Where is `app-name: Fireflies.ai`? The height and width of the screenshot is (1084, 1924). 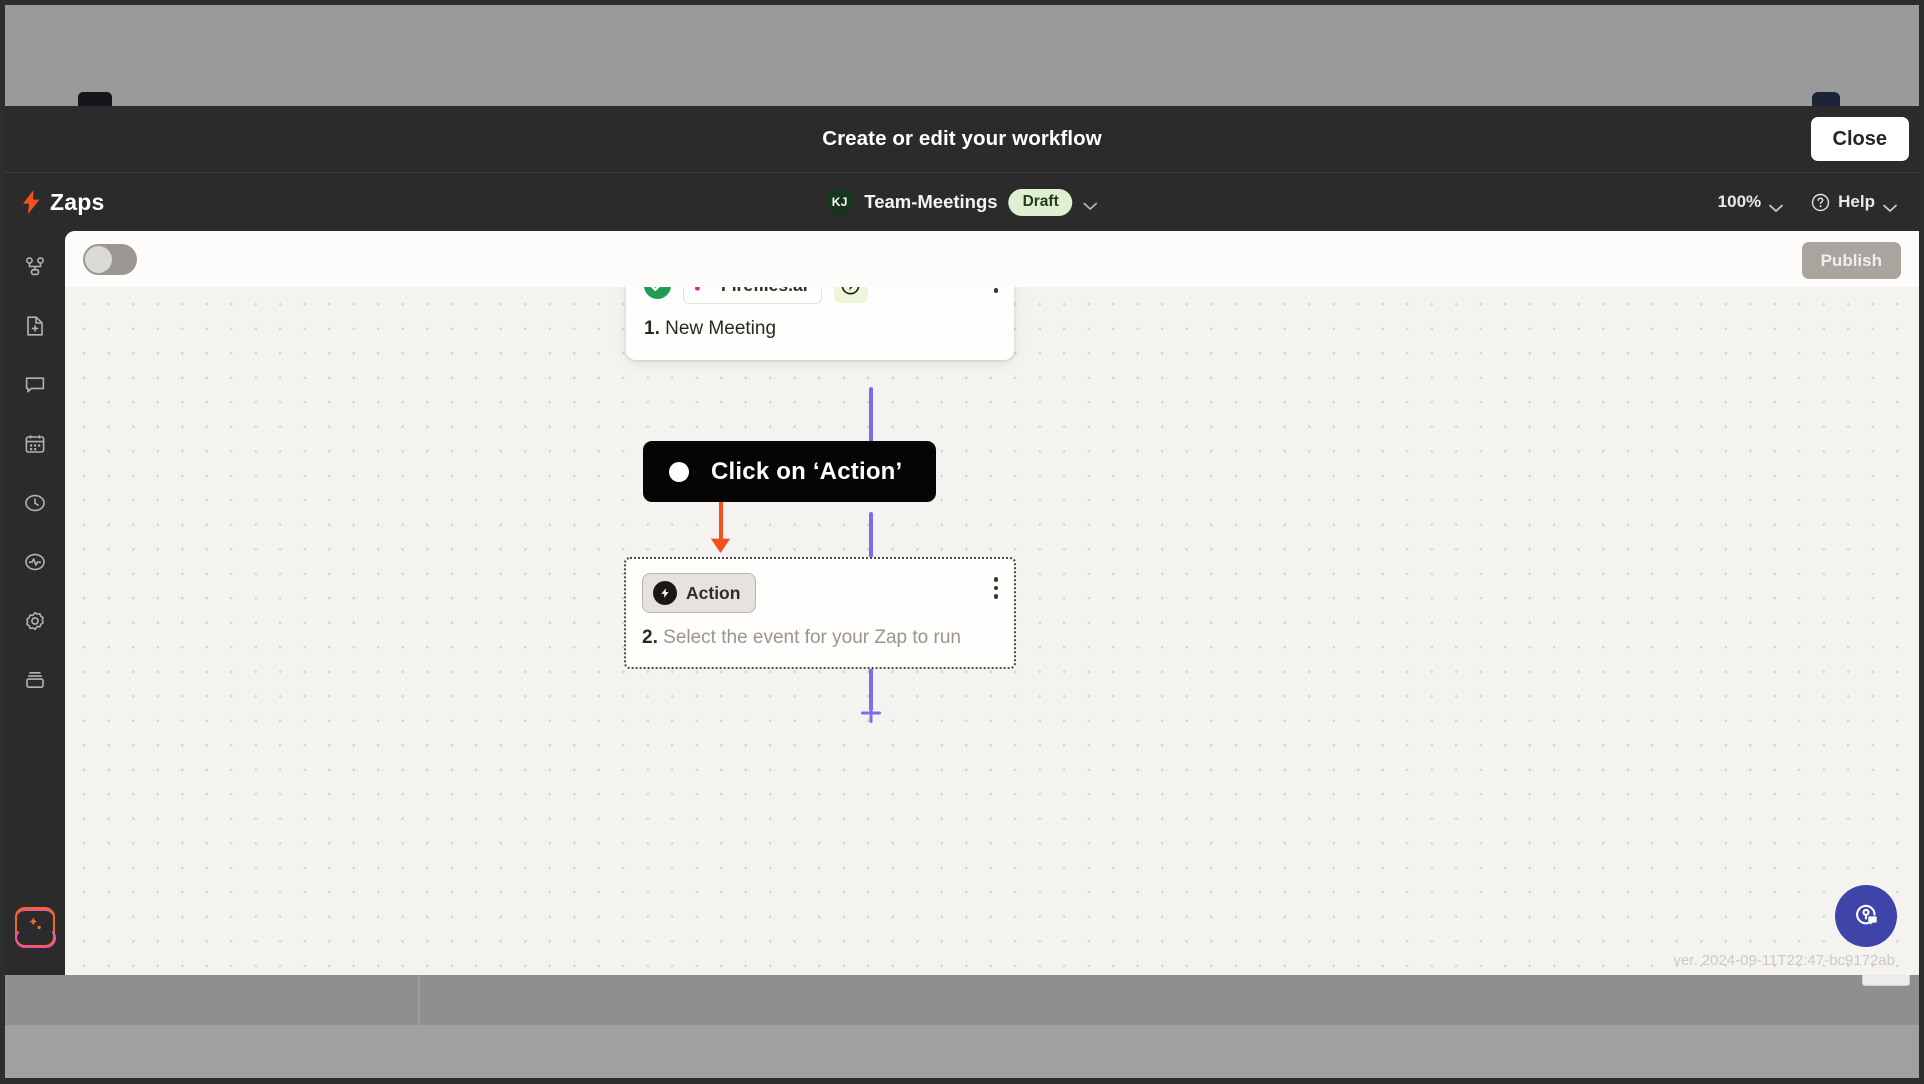 app-name: Fireflies.ai is located at coordinates (764, 291).